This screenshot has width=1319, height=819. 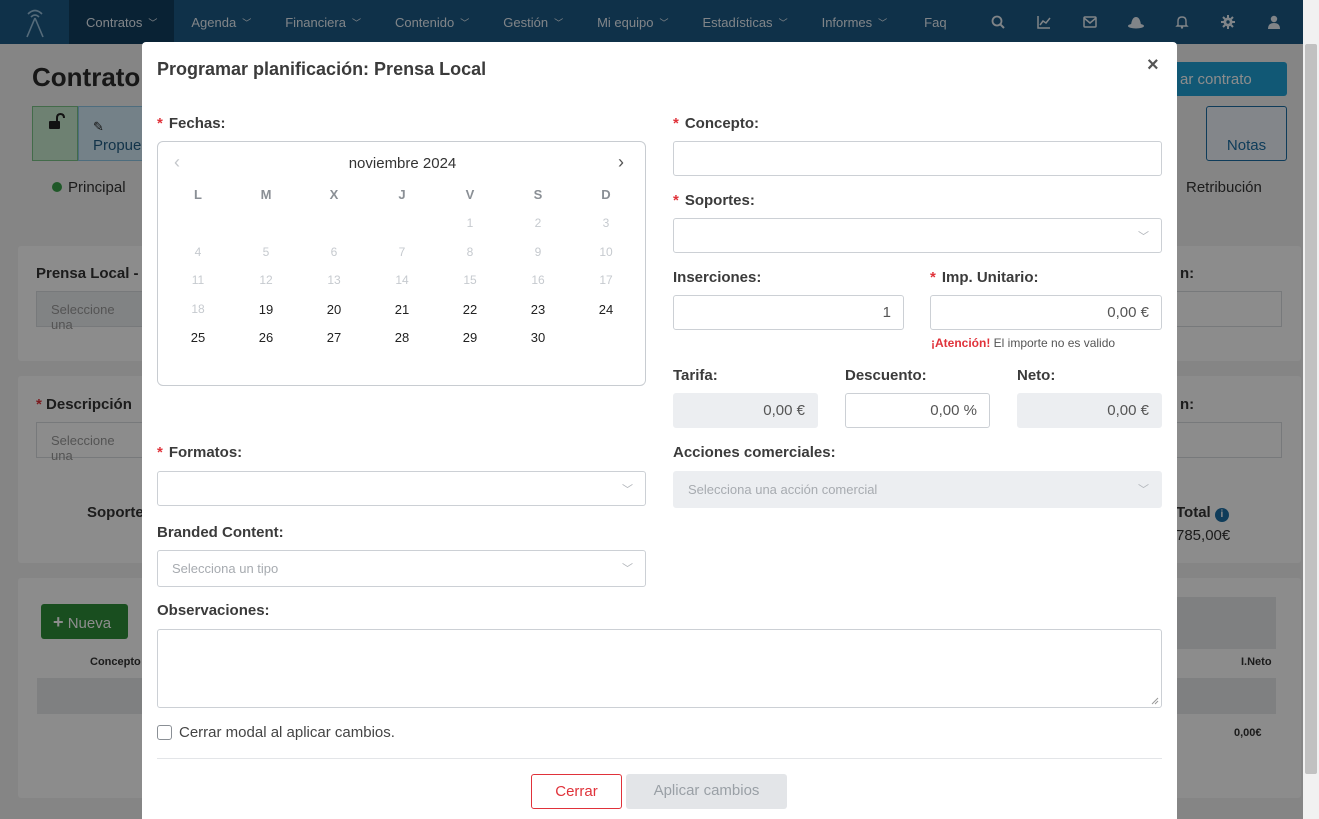 What do you see at coordinates (198, 337) in the screenshot?
I see `calendar-day: 25` at bounding box center [198, 337].